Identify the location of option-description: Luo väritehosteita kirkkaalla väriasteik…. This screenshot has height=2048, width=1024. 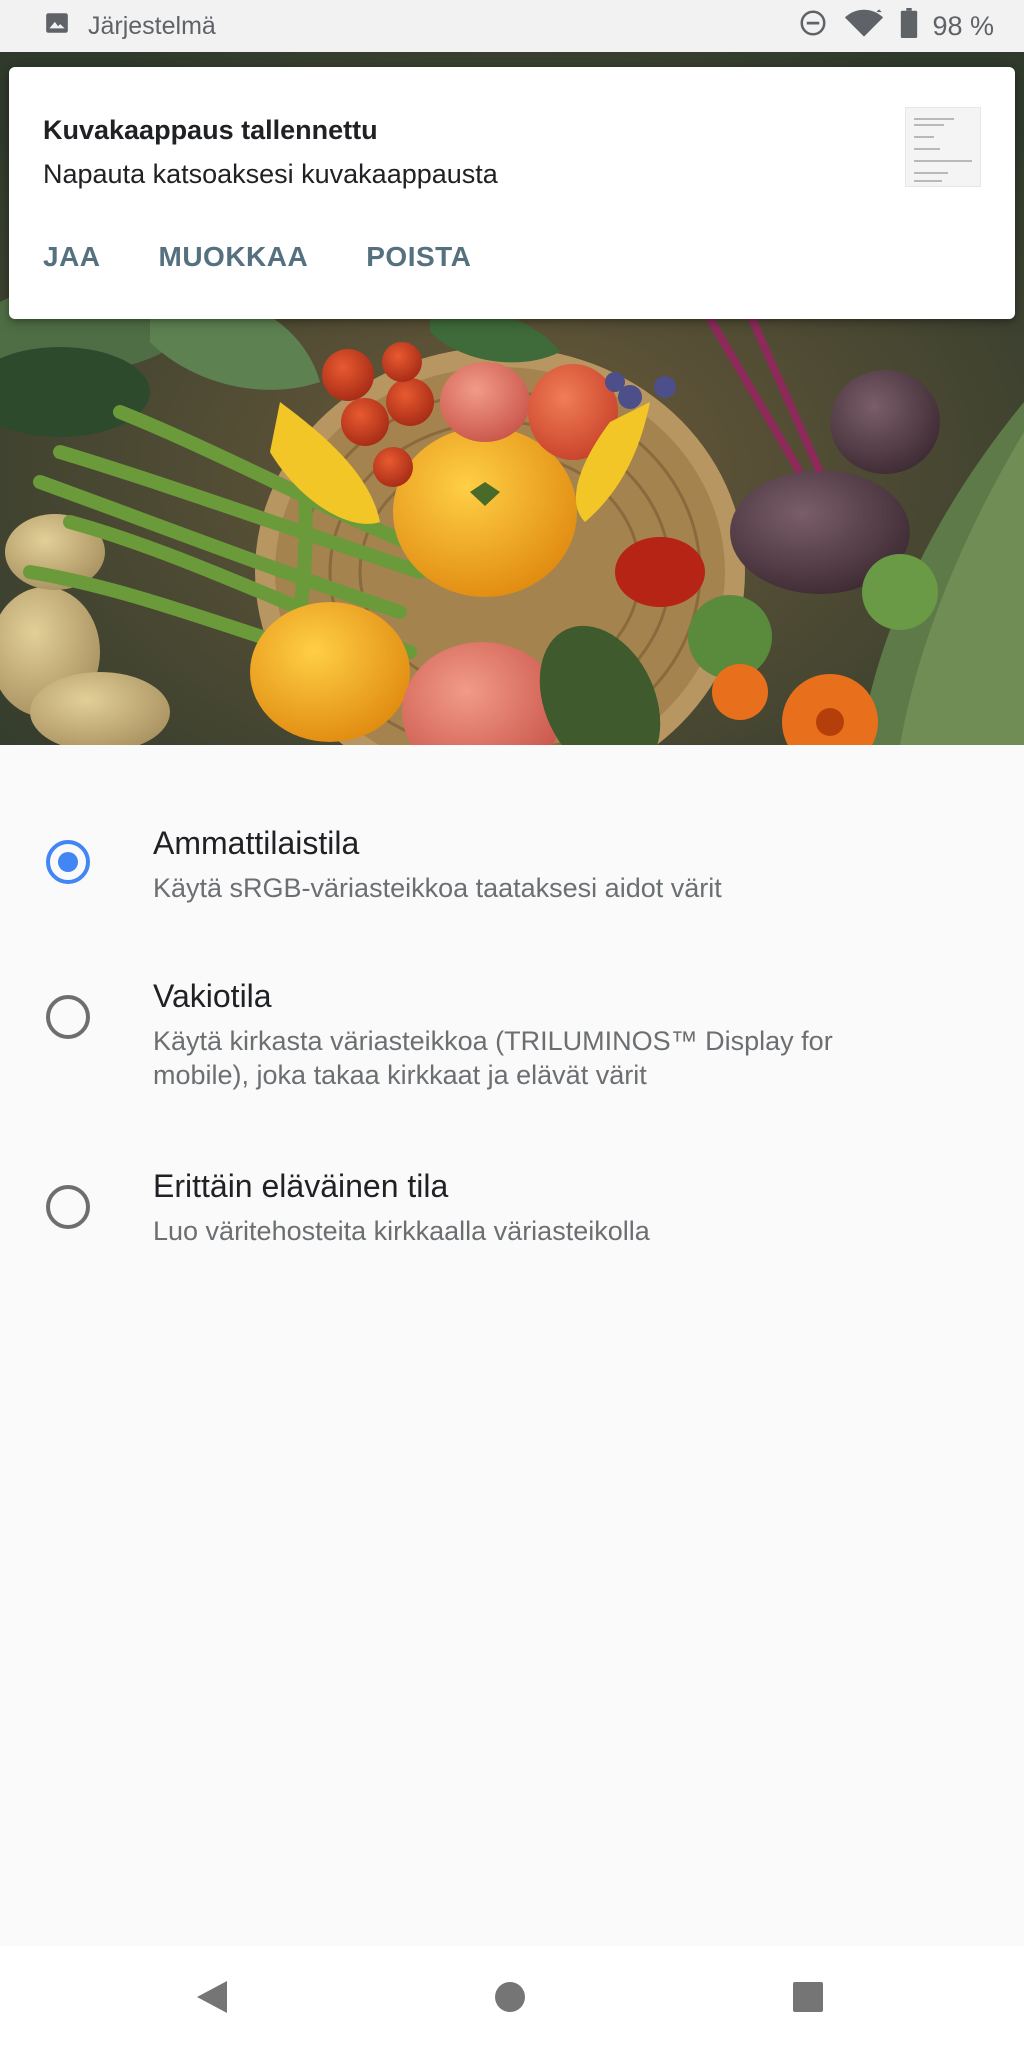
(401, 1231).